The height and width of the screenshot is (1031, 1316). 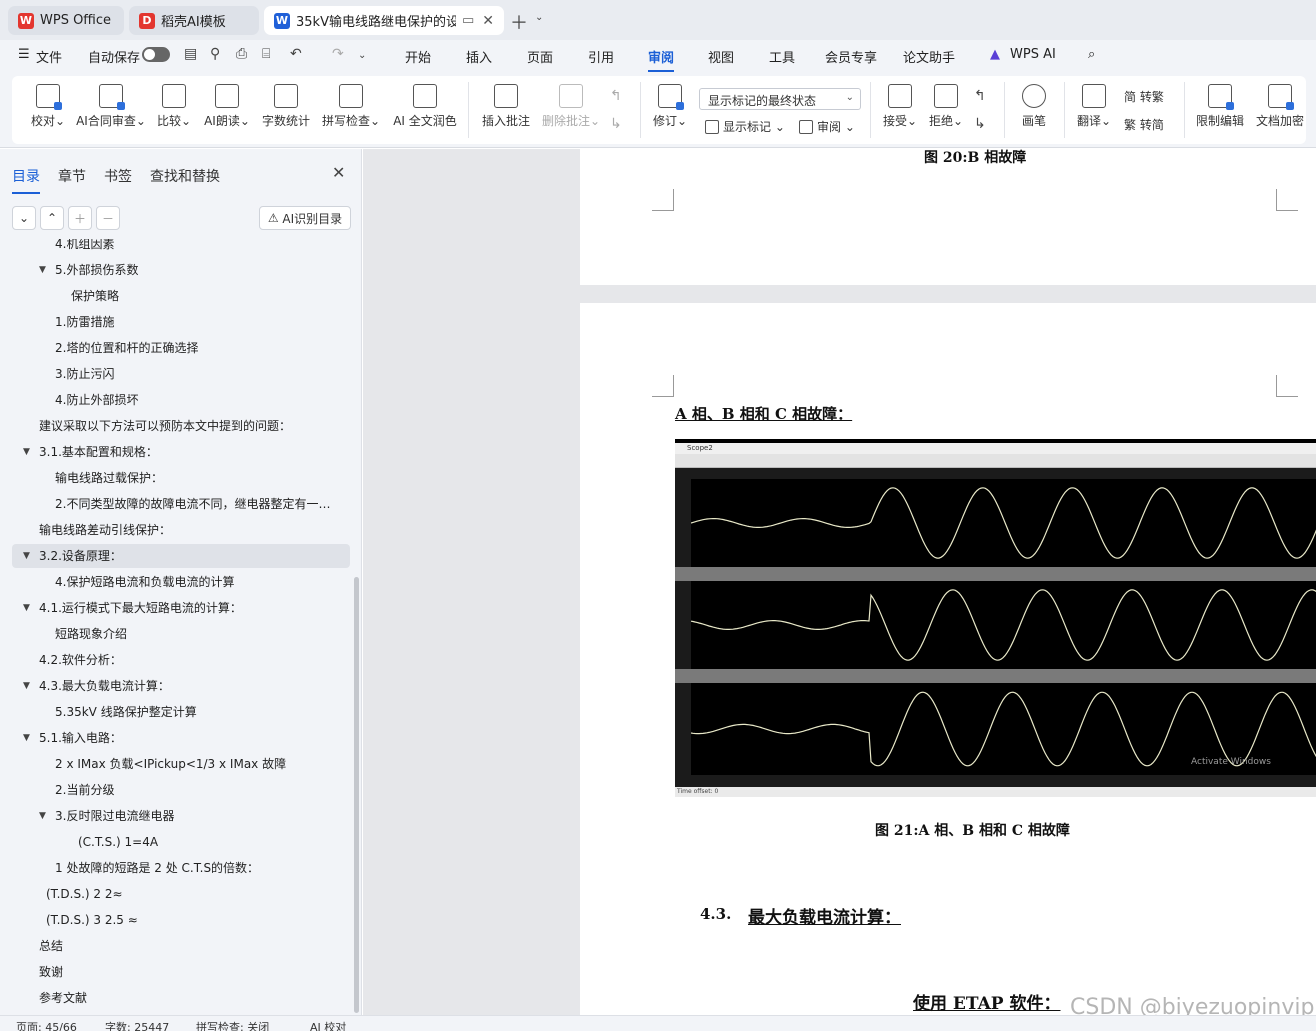 I want to click on ai-toc-button: ⚠ AI识别目录, so click(x=305, y=218).